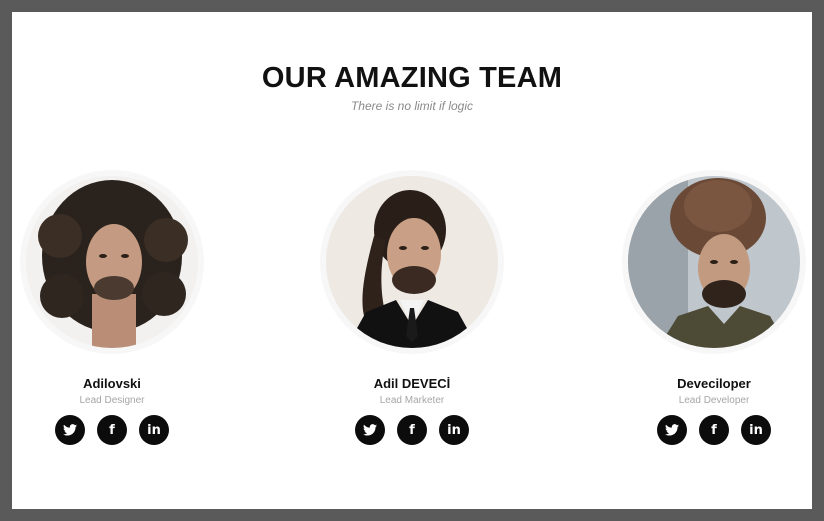  Describe the element at coordinates (412, 78) in the screenshot. I see `page-title: OUR AMAZING TEAM` at that location.